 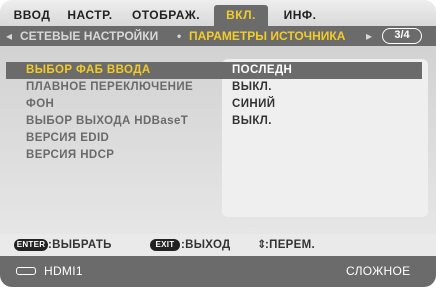 I want to click on menu-row-label: ФОН, so click(x=40, y=104).